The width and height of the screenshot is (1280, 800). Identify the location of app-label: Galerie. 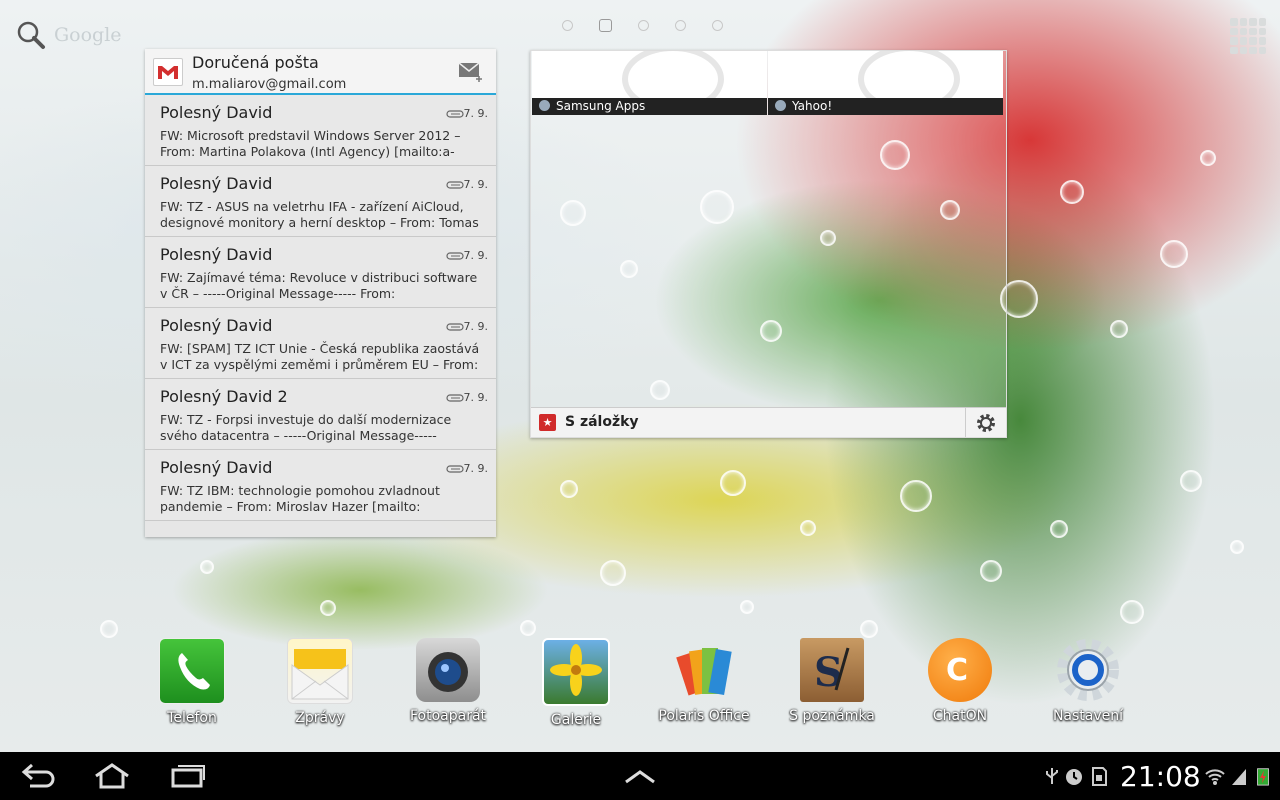
(576, 720).